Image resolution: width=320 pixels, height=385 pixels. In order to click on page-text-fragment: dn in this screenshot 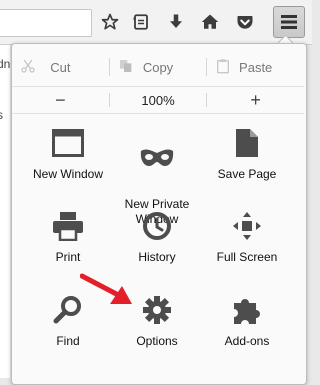, I will do `click(5, 64)`.